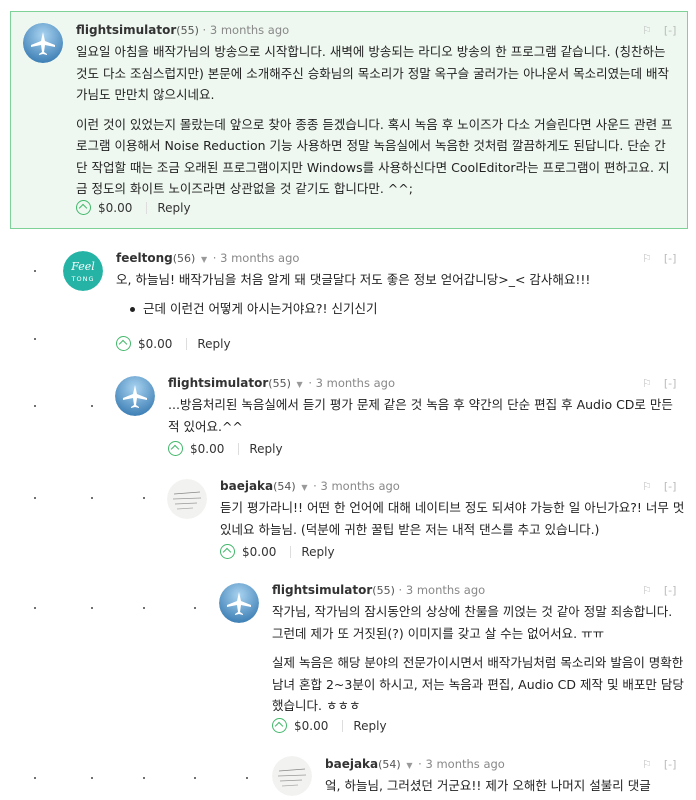 Image resolution: width=696 pixels, height=800 pixels. Describe the element at coordinates (208, 258) in the screenshot. I see `comment-meta: feeltong(56) ▼ · 3 months ago` at that location.